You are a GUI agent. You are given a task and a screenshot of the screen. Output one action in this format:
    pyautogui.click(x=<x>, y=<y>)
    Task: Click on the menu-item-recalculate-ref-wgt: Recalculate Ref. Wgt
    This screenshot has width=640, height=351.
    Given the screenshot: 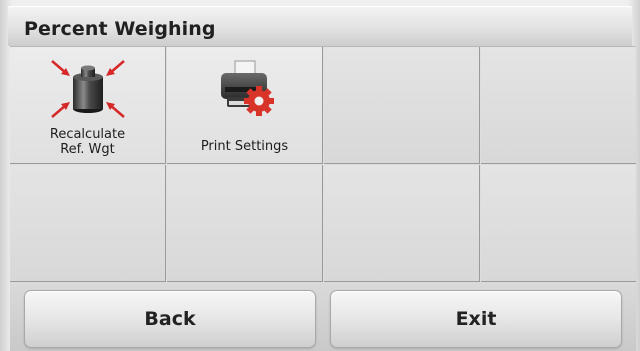 What is the action you would take?
    pyautogui.click(x=88, y=105)
    